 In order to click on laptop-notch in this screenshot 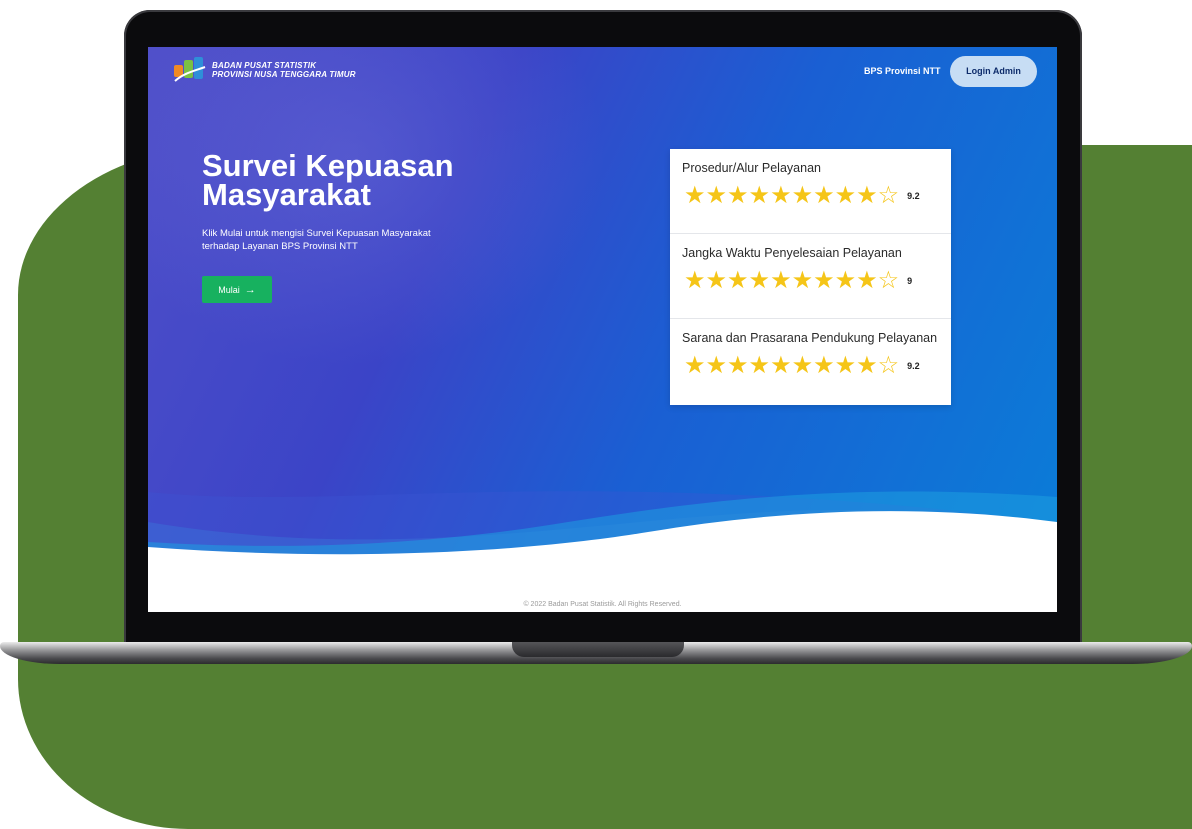, I will do `click(598, 649)`.